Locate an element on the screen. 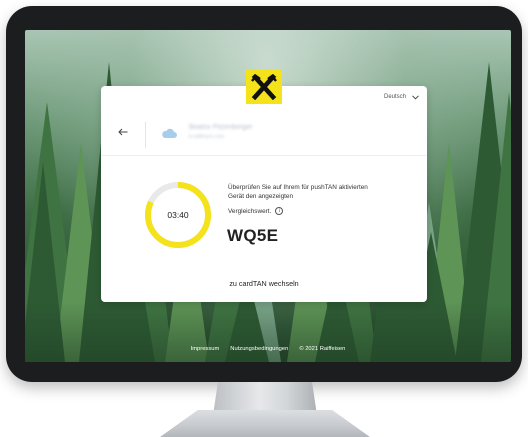  account-header: Beatrix Pitzenberger b.raiffeisen.com is located at coordinates (264, 135).